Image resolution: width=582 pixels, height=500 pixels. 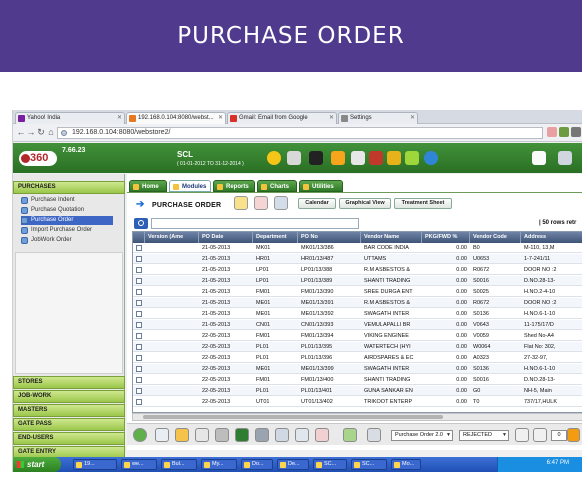 I want to click on browser-tab-gmail: Gmail: Email from Google ✕, so click(x=282, y=118).